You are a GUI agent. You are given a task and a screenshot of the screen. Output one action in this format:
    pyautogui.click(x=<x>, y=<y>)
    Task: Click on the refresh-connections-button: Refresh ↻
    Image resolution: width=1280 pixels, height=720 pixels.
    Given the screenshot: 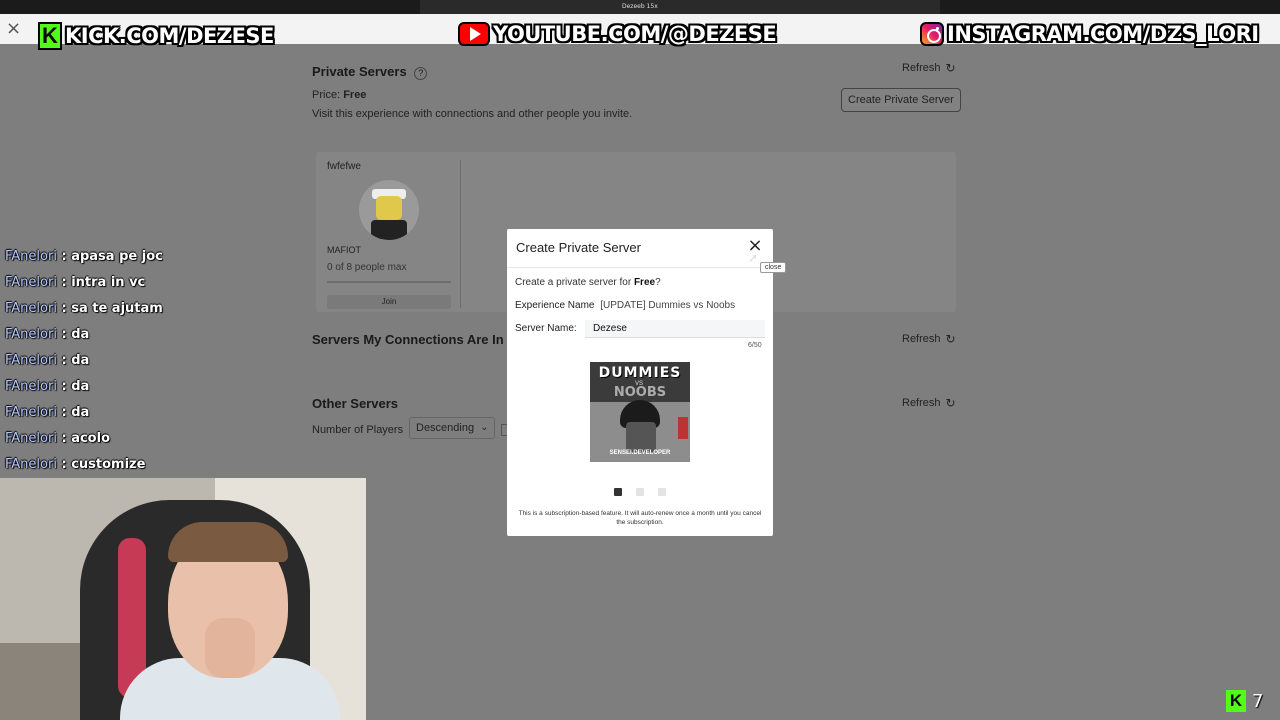 What is the action you would take?
    pyautogui.click(x=929, y=339)
    